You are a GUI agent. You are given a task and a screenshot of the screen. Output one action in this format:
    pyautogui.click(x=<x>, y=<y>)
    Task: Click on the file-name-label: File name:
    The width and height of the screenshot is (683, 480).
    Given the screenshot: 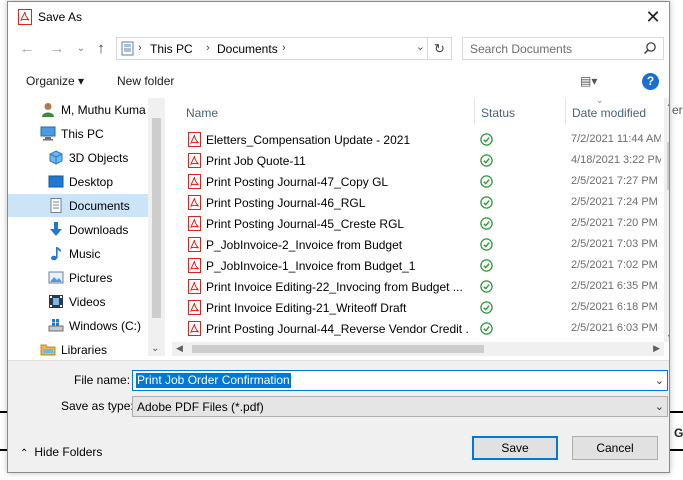 What is the action you would take?
    pyautogui.click(x=102, y=380)
    